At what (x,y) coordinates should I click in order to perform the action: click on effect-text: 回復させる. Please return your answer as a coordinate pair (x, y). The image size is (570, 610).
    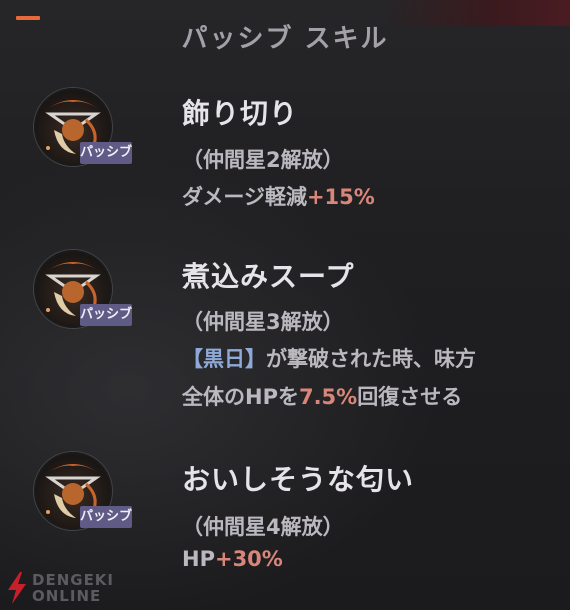
    Looking at the image, I should click on (410, 397).